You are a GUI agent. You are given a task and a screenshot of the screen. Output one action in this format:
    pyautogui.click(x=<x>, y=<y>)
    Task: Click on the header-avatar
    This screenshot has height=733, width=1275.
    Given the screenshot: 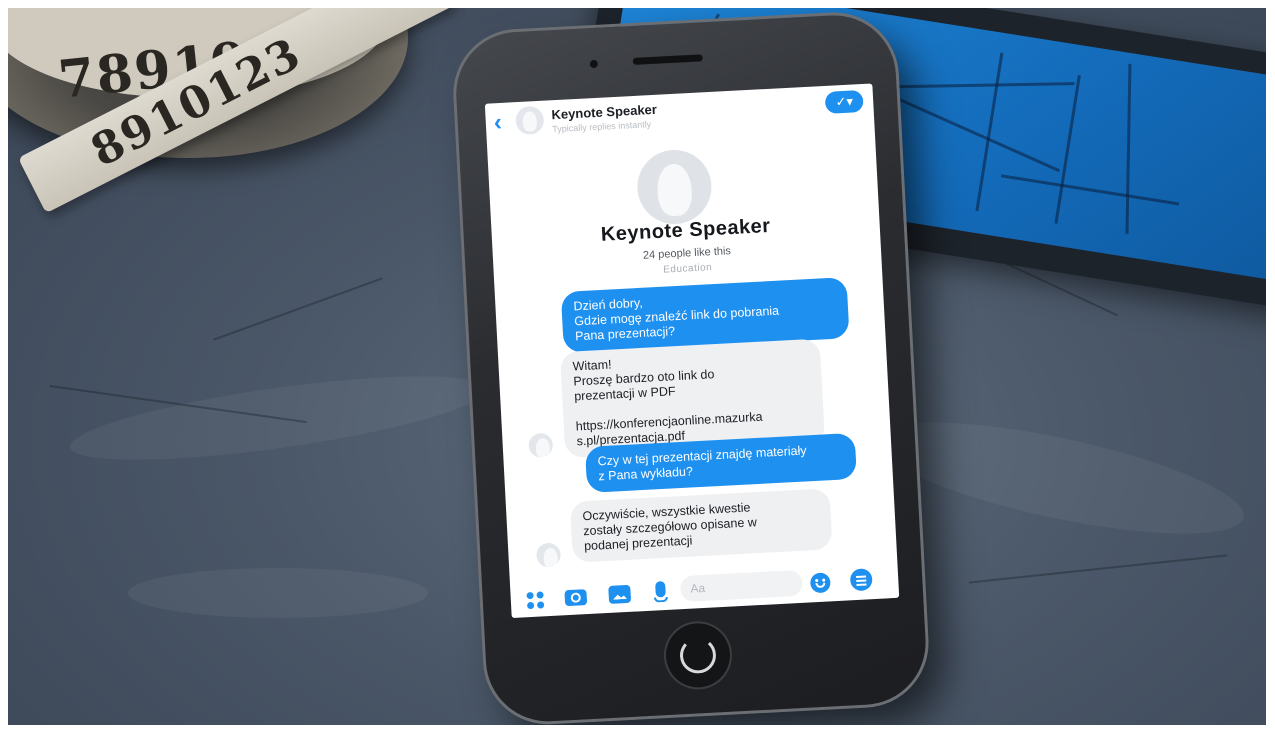 What is the action you would take?
    pyautogui.click(x=530, y=120)
    